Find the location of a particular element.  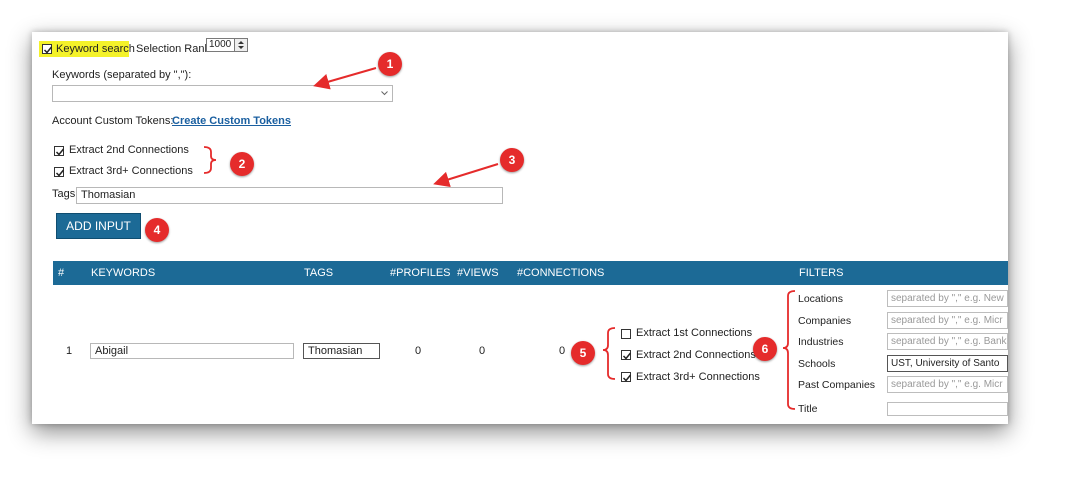

annotation-badge-6: 6 is located at coordinates (765, 349).